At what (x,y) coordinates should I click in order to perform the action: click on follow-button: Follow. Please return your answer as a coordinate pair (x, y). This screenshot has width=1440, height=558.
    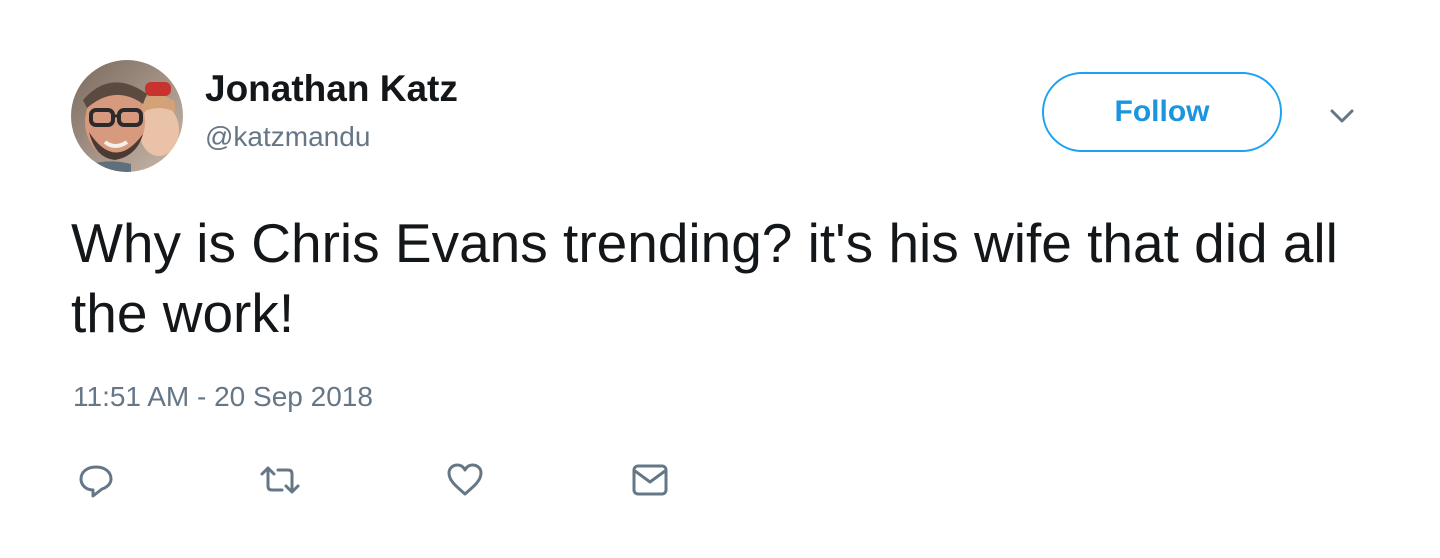
    Looking at the image, I should click on (1162, 112).